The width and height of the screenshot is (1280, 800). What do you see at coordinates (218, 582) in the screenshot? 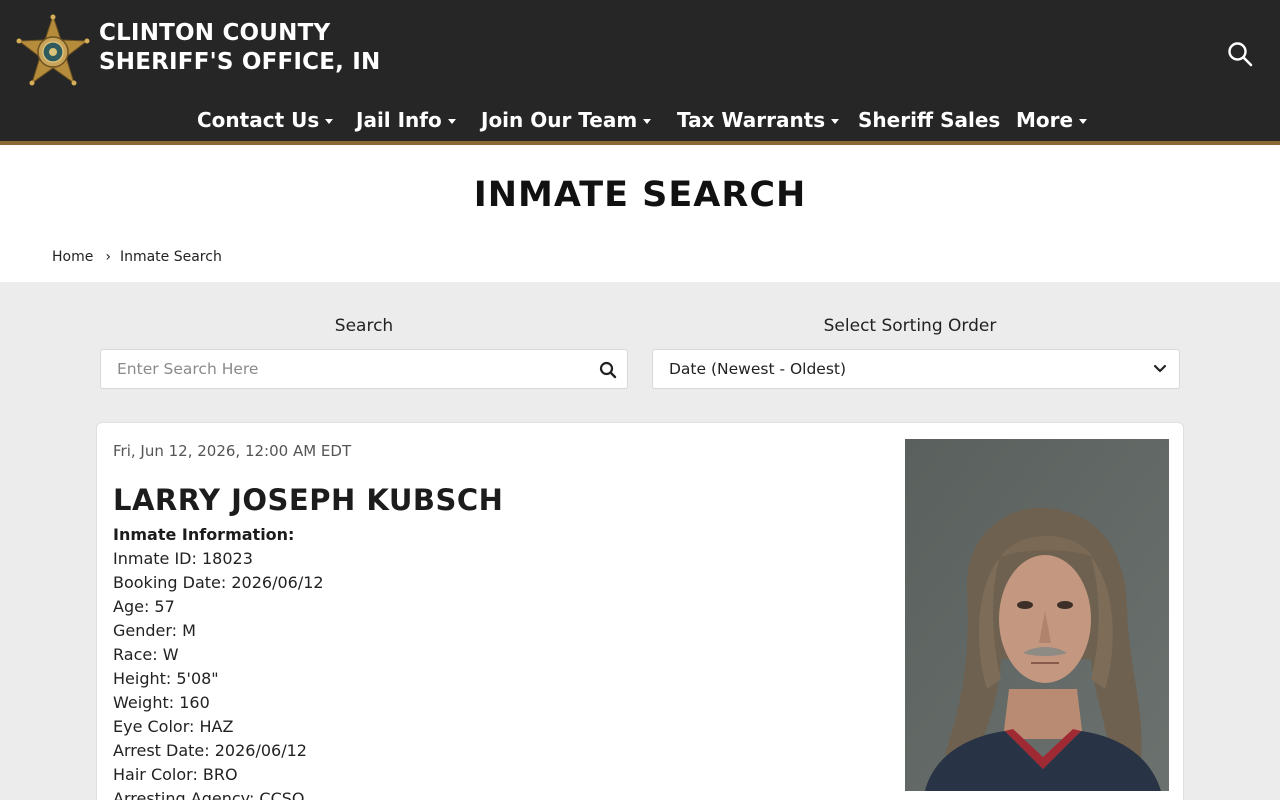
I see `booking-date: Booking Date: 2026/06/12` at bounding box center [218, 582].